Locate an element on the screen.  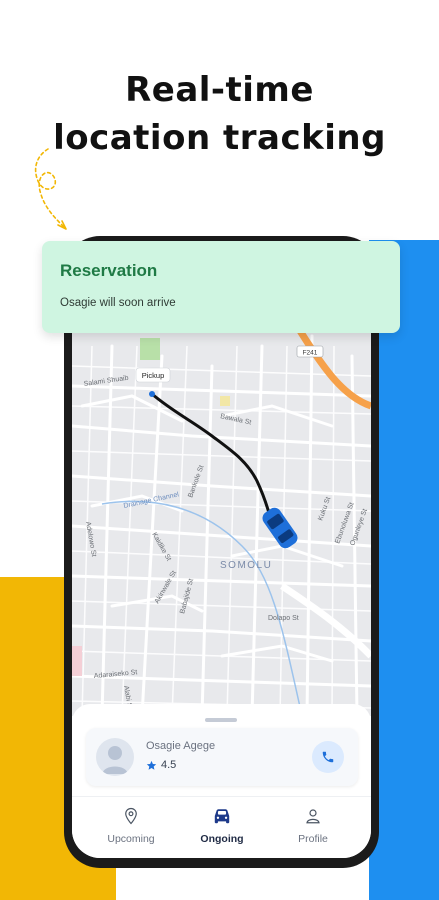
bottom-tab-bar: Upcoming Ongoing Profile is located at coordinates (221, 827).